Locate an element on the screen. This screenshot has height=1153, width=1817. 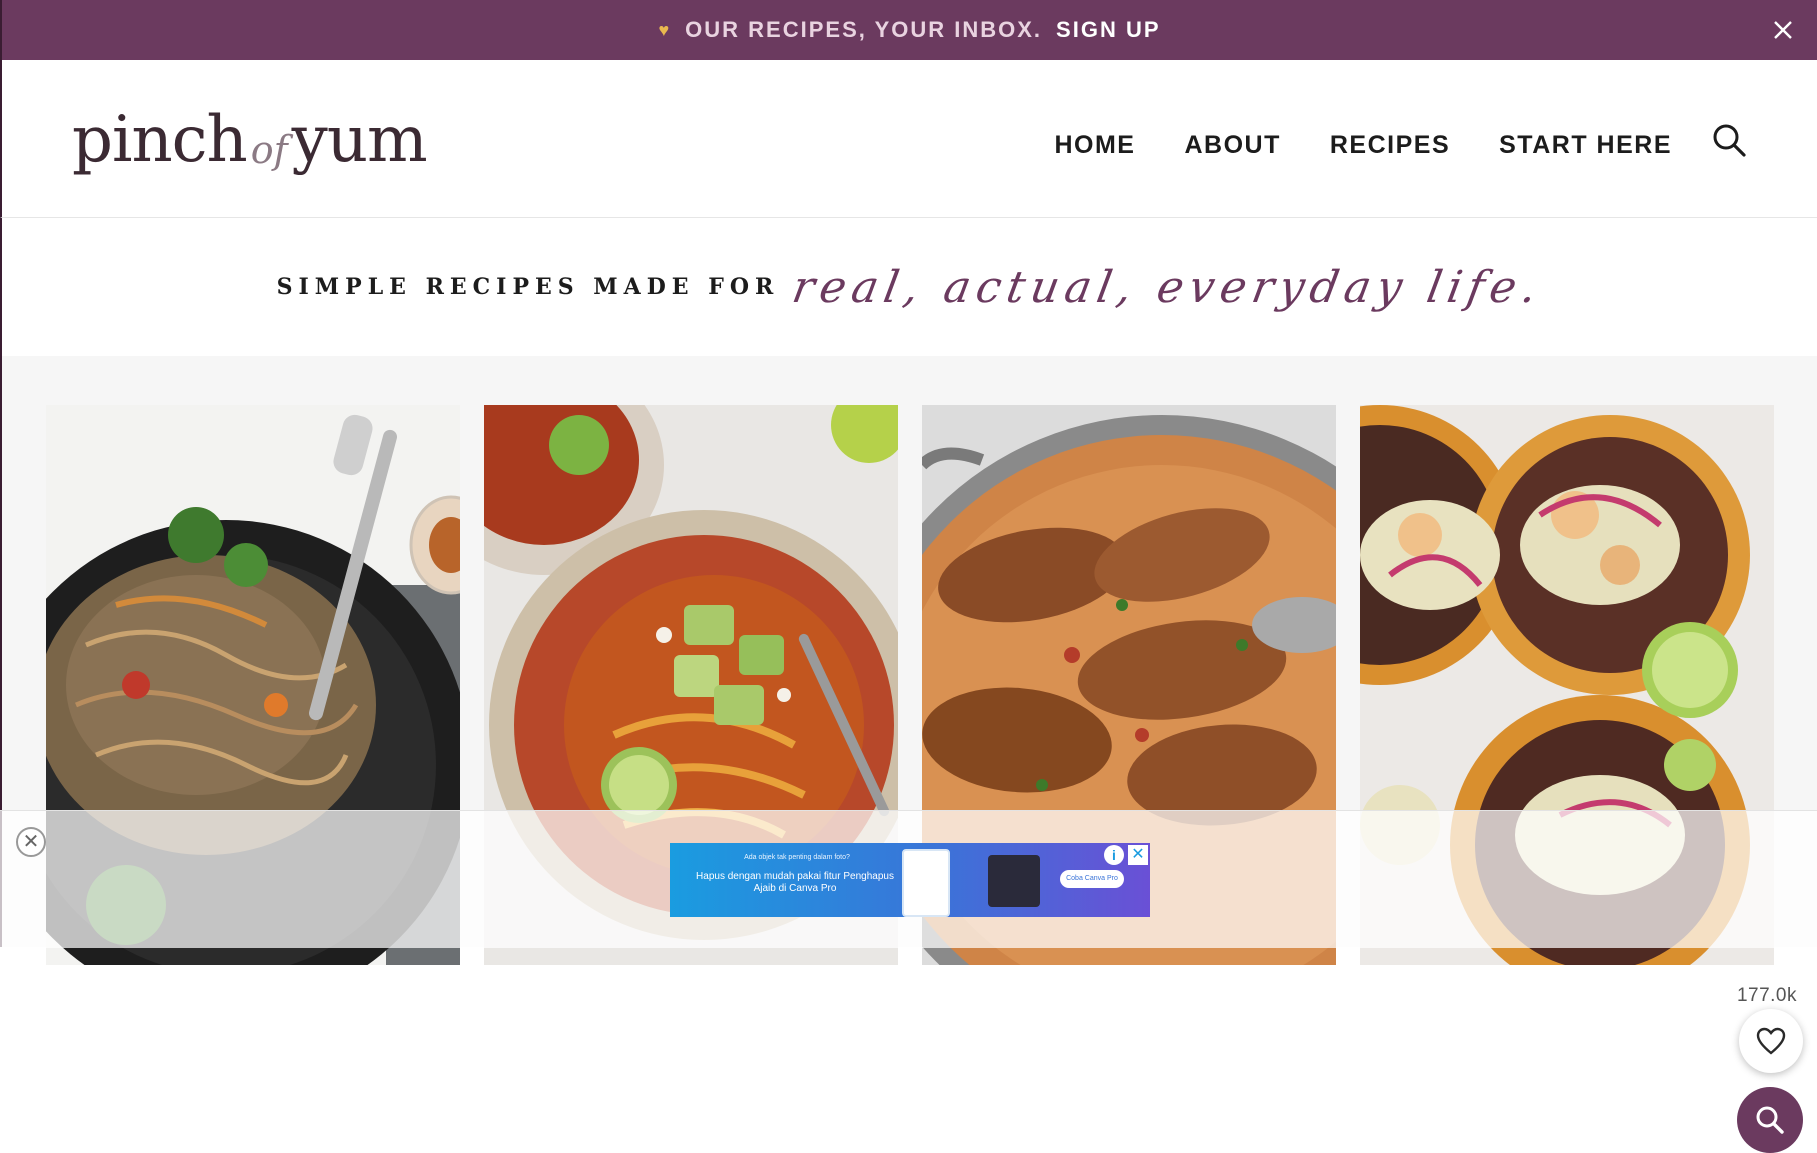
favorites-count: 177.0k is located at coordinates (1766, 995).